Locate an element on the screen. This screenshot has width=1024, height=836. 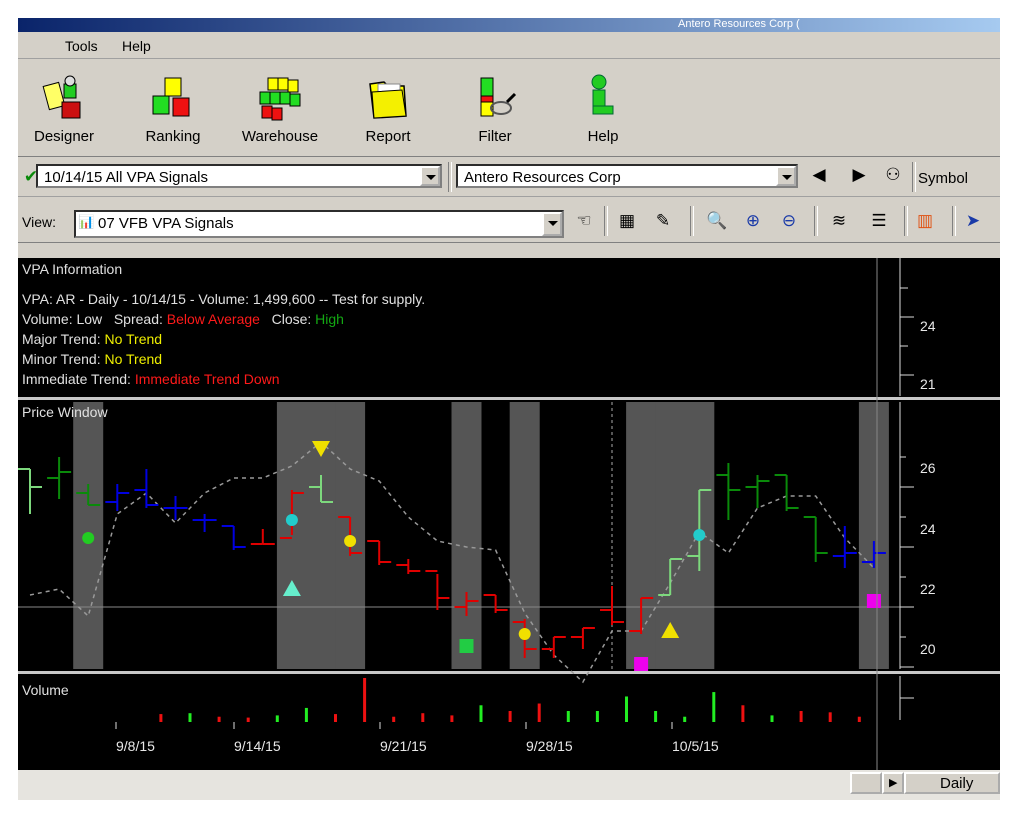
edit-chart-icon: ✎ is located at coordinates (663, 221).